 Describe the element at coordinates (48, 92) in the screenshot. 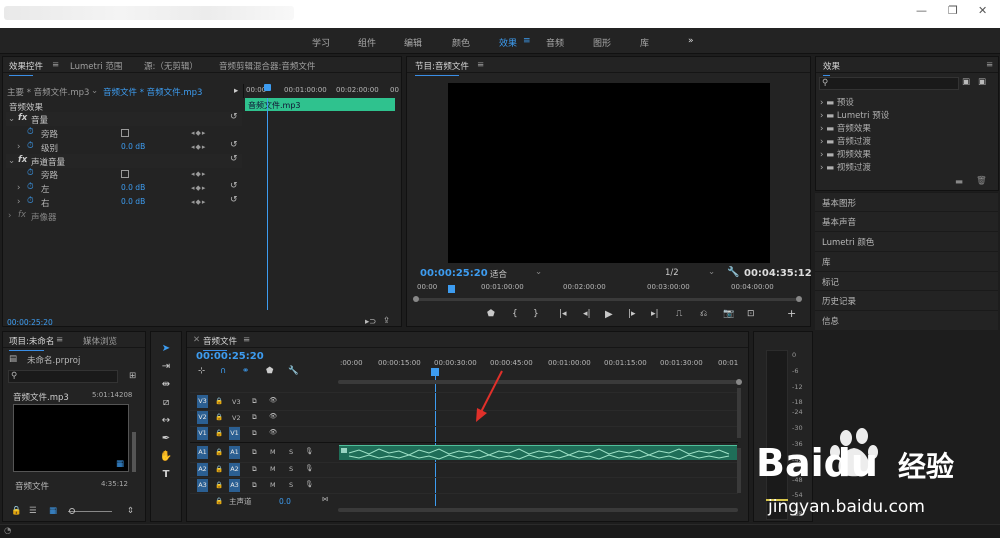

I see `source-clip-label: 主要 * 音频文件.mp3` at that location.